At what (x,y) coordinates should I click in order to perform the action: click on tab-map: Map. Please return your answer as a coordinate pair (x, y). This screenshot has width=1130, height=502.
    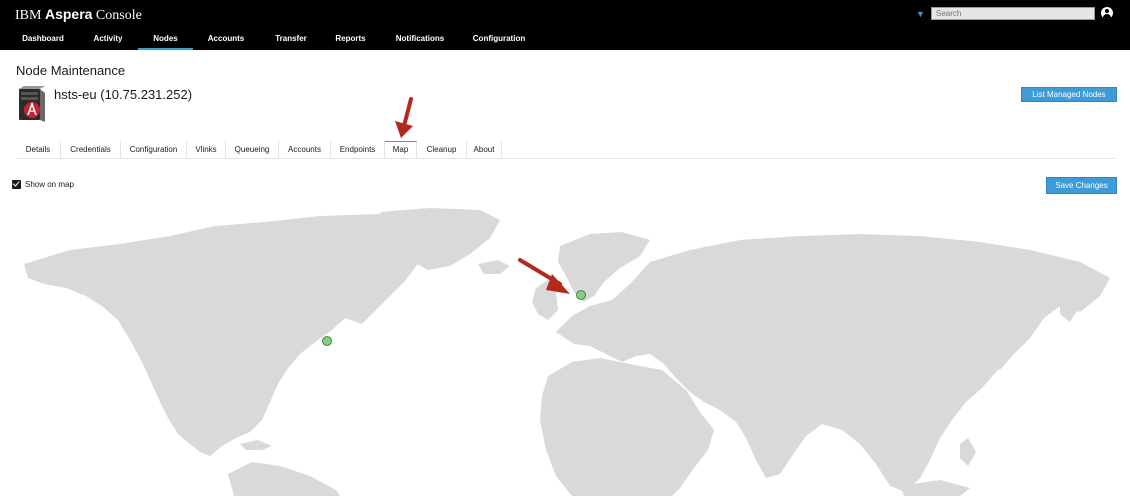
    Looking at the image, I should click on (401, 149).